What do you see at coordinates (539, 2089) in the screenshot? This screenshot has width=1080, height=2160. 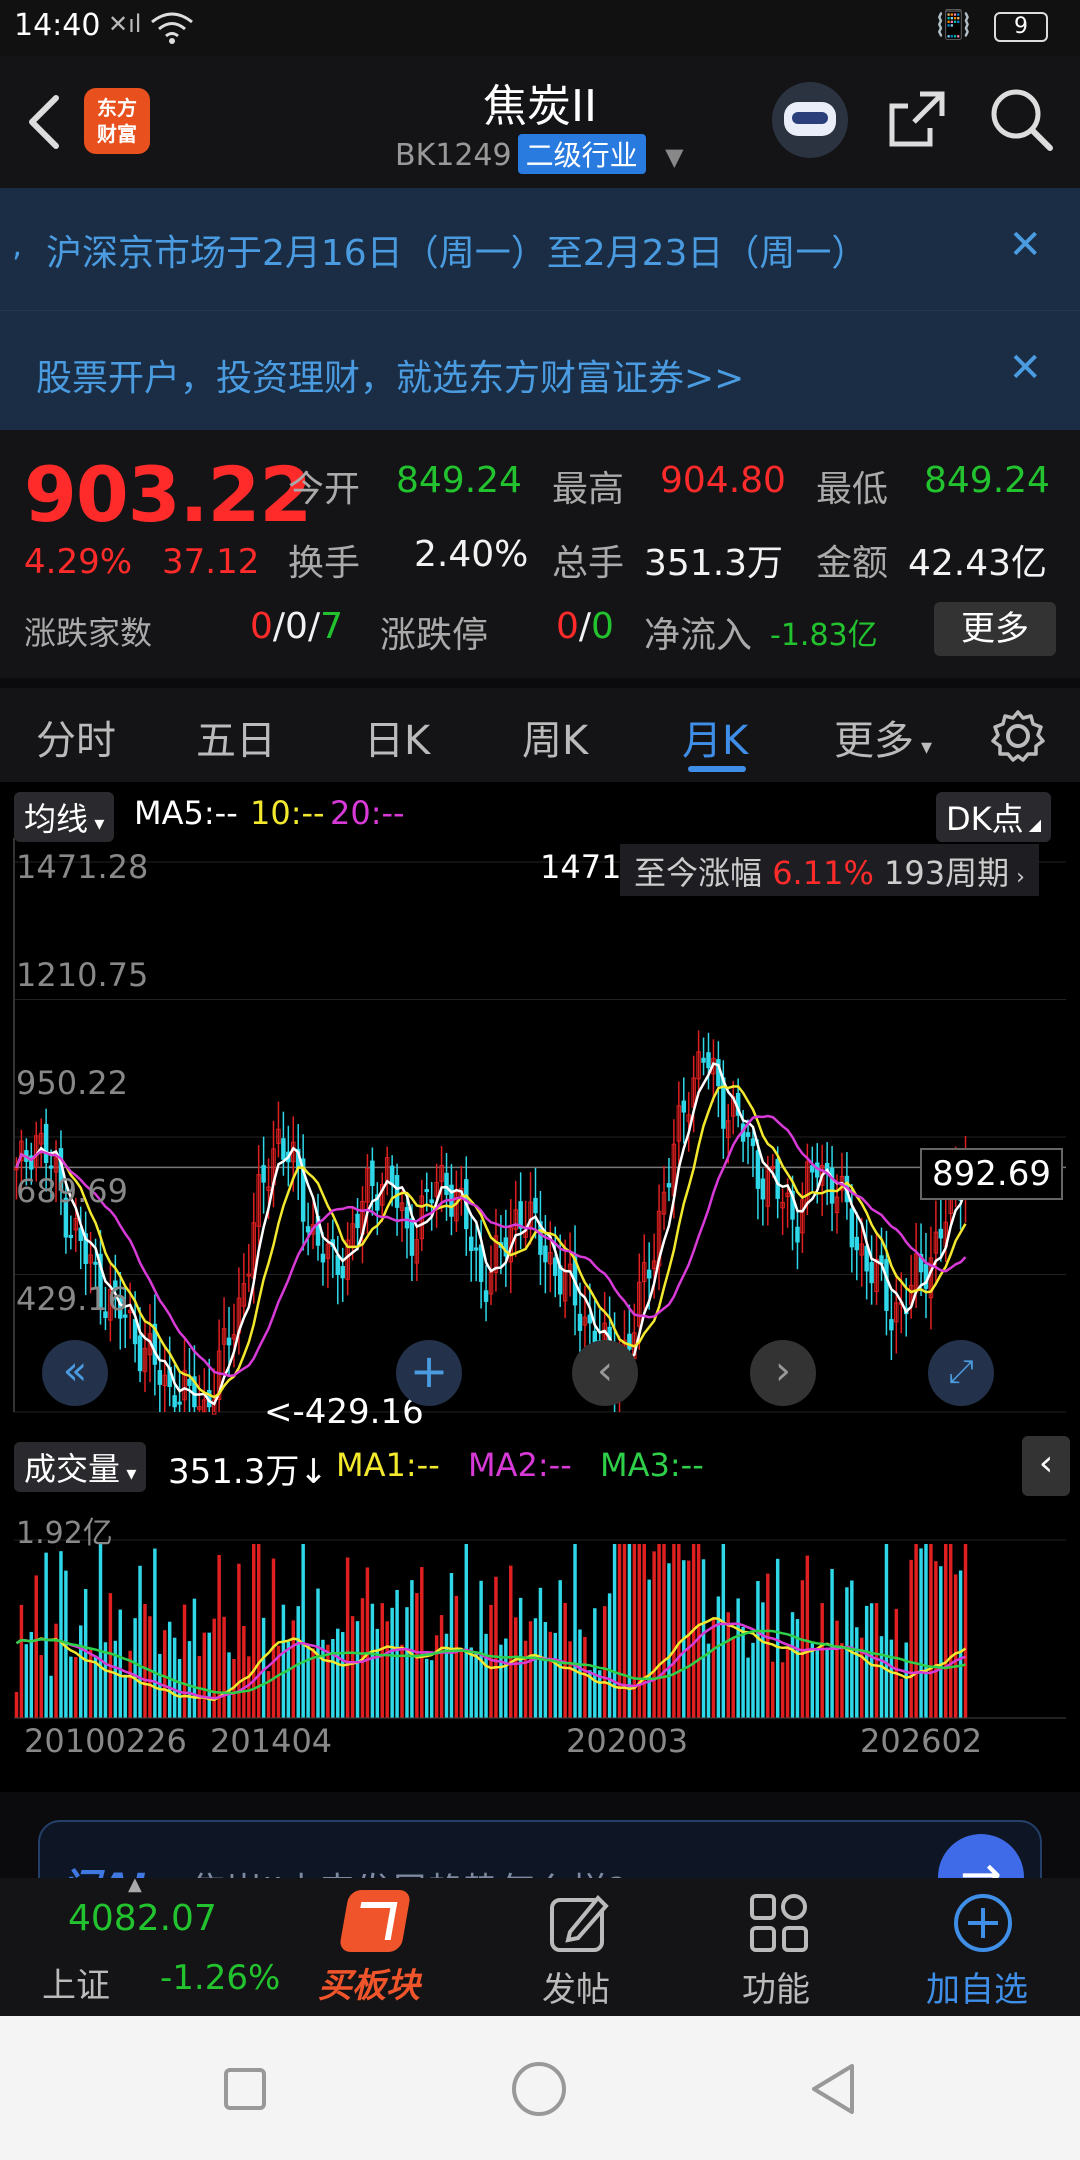 I see `home-icon` at bounding box center [539, 2089].